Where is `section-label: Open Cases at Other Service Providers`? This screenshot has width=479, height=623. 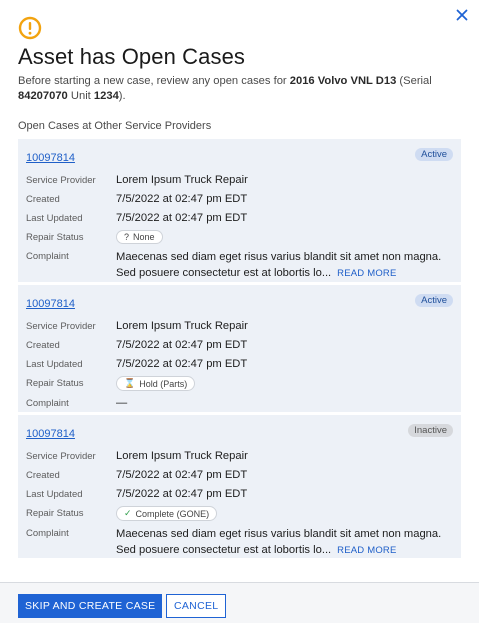 section-label: Open Cases at Other Service Providers is located at coordinates (115, 126).